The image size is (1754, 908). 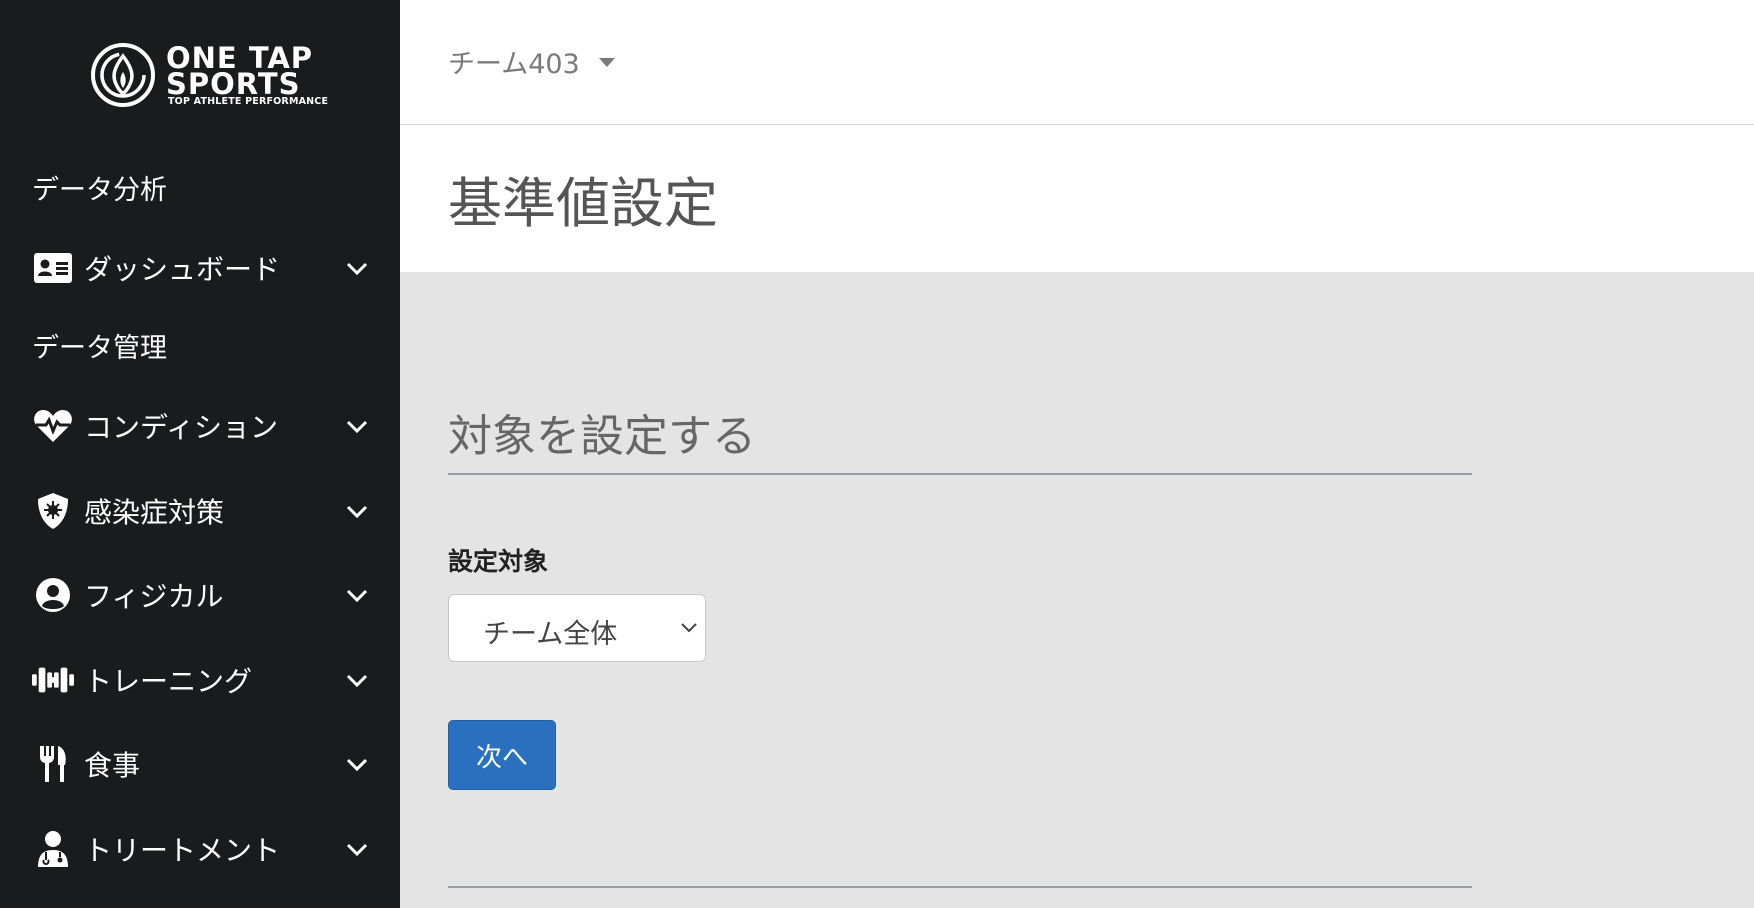 What do you see at coordinates (181, 427) in the screenshot?
I see `sidebar-item-label: コンディション` at bounding box center [181, 427].